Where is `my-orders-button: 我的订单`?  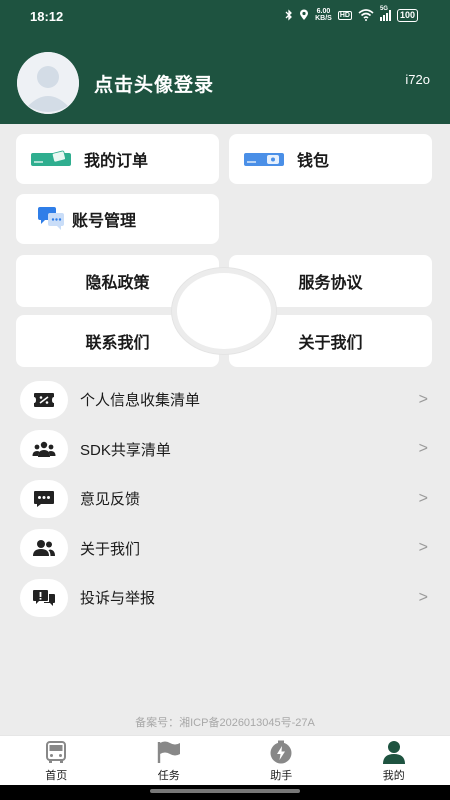
my-orders-button: 我的订单 is located at coordinates (117, 159).